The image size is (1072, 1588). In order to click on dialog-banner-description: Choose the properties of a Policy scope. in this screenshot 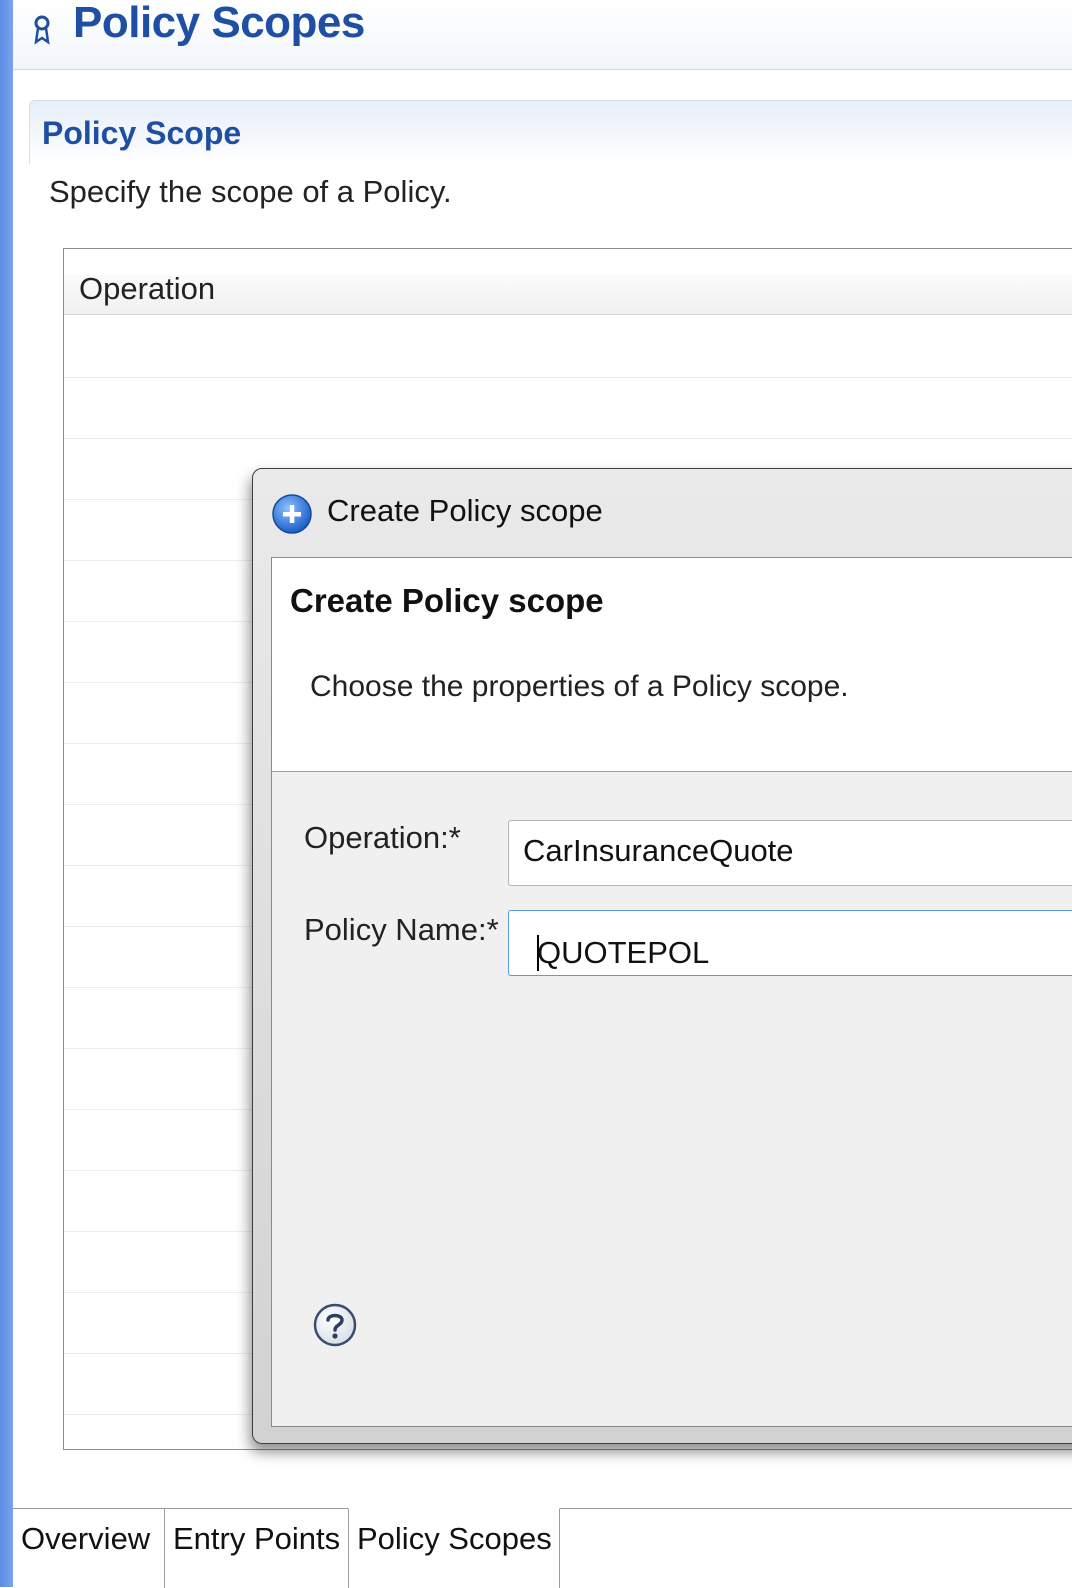, I will do `click(579, 686)`.